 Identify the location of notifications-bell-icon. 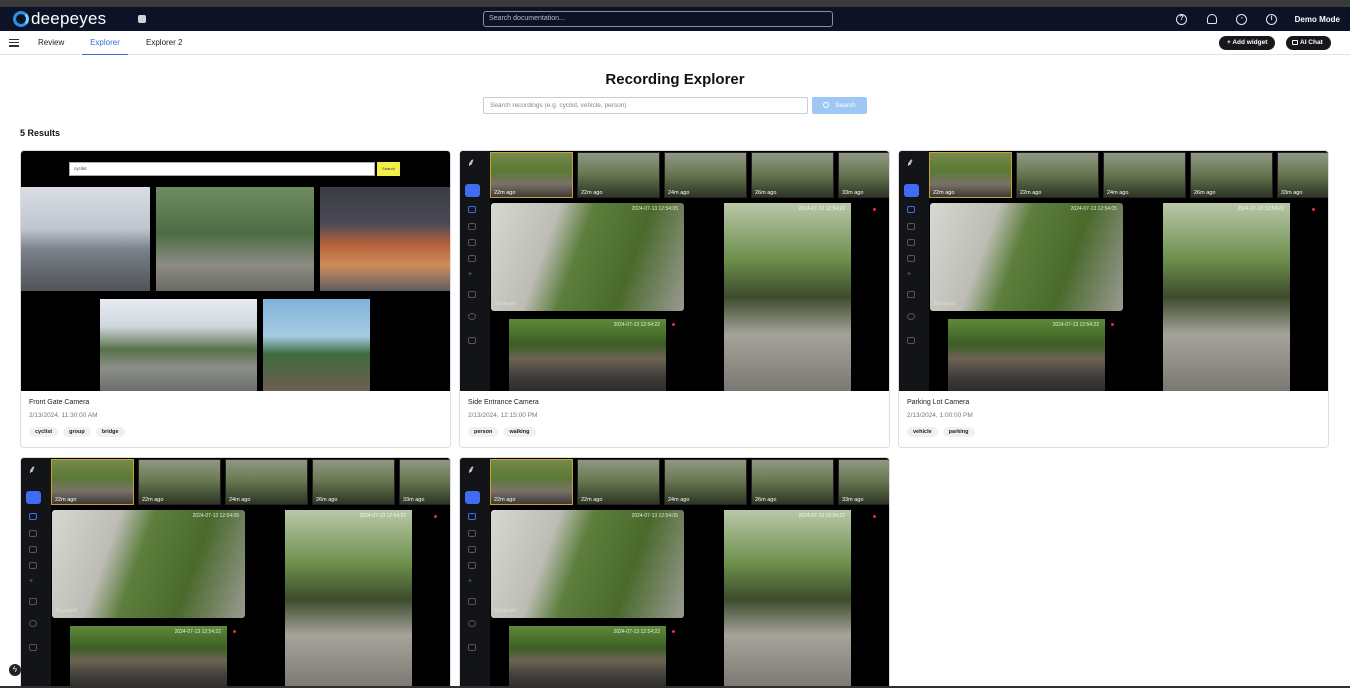
(1212, 19).